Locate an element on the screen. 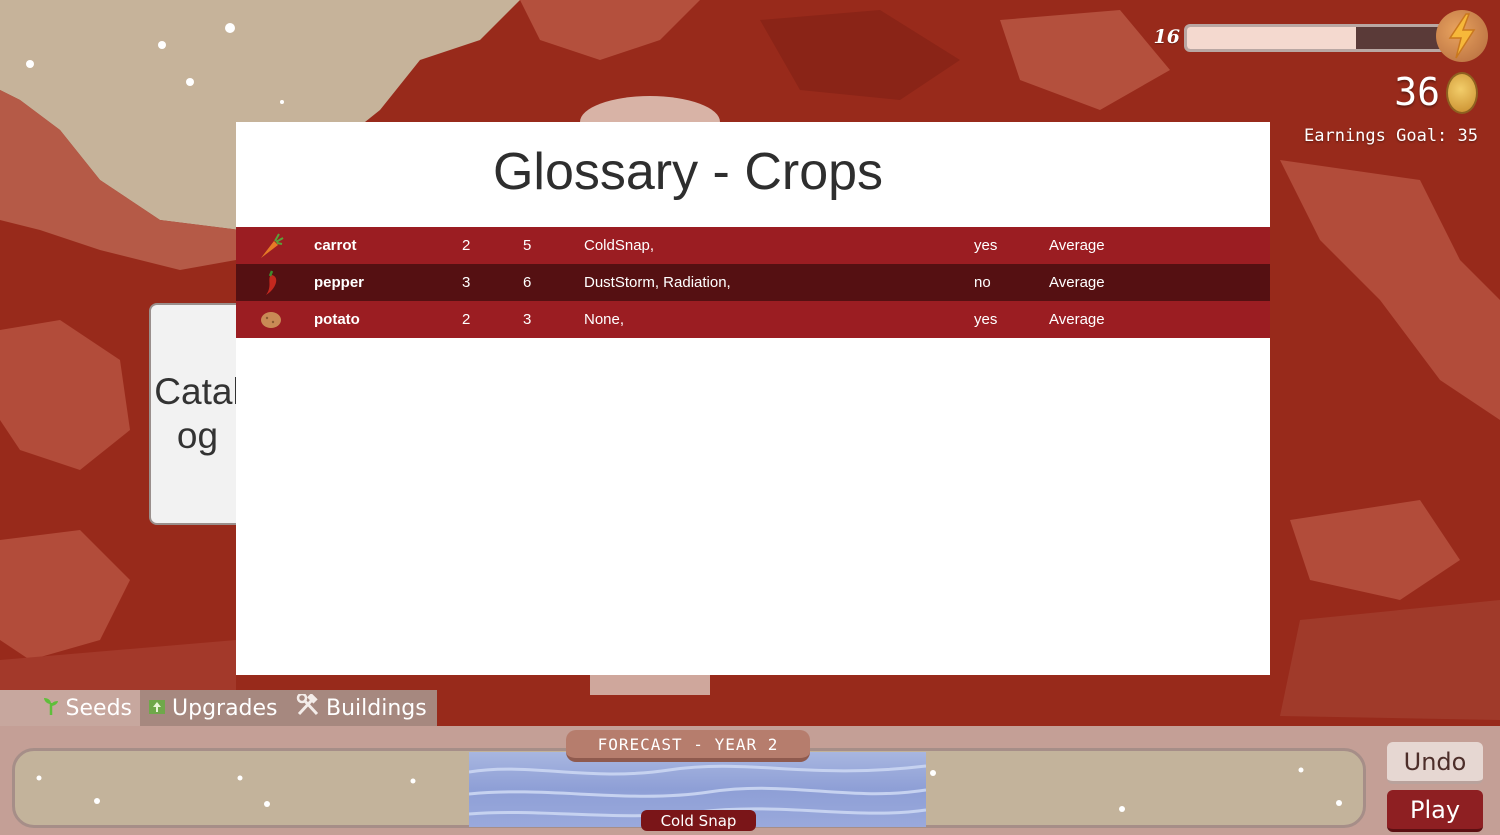  tab-upgrades: Upgrades is located at coordinates (214, 708).